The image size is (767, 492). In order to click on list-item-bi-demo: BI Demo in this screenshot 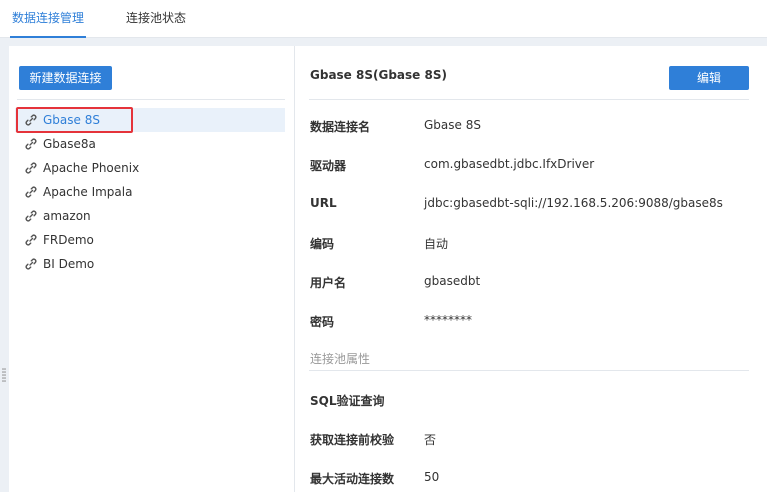, I will do `click(150, 264)`.